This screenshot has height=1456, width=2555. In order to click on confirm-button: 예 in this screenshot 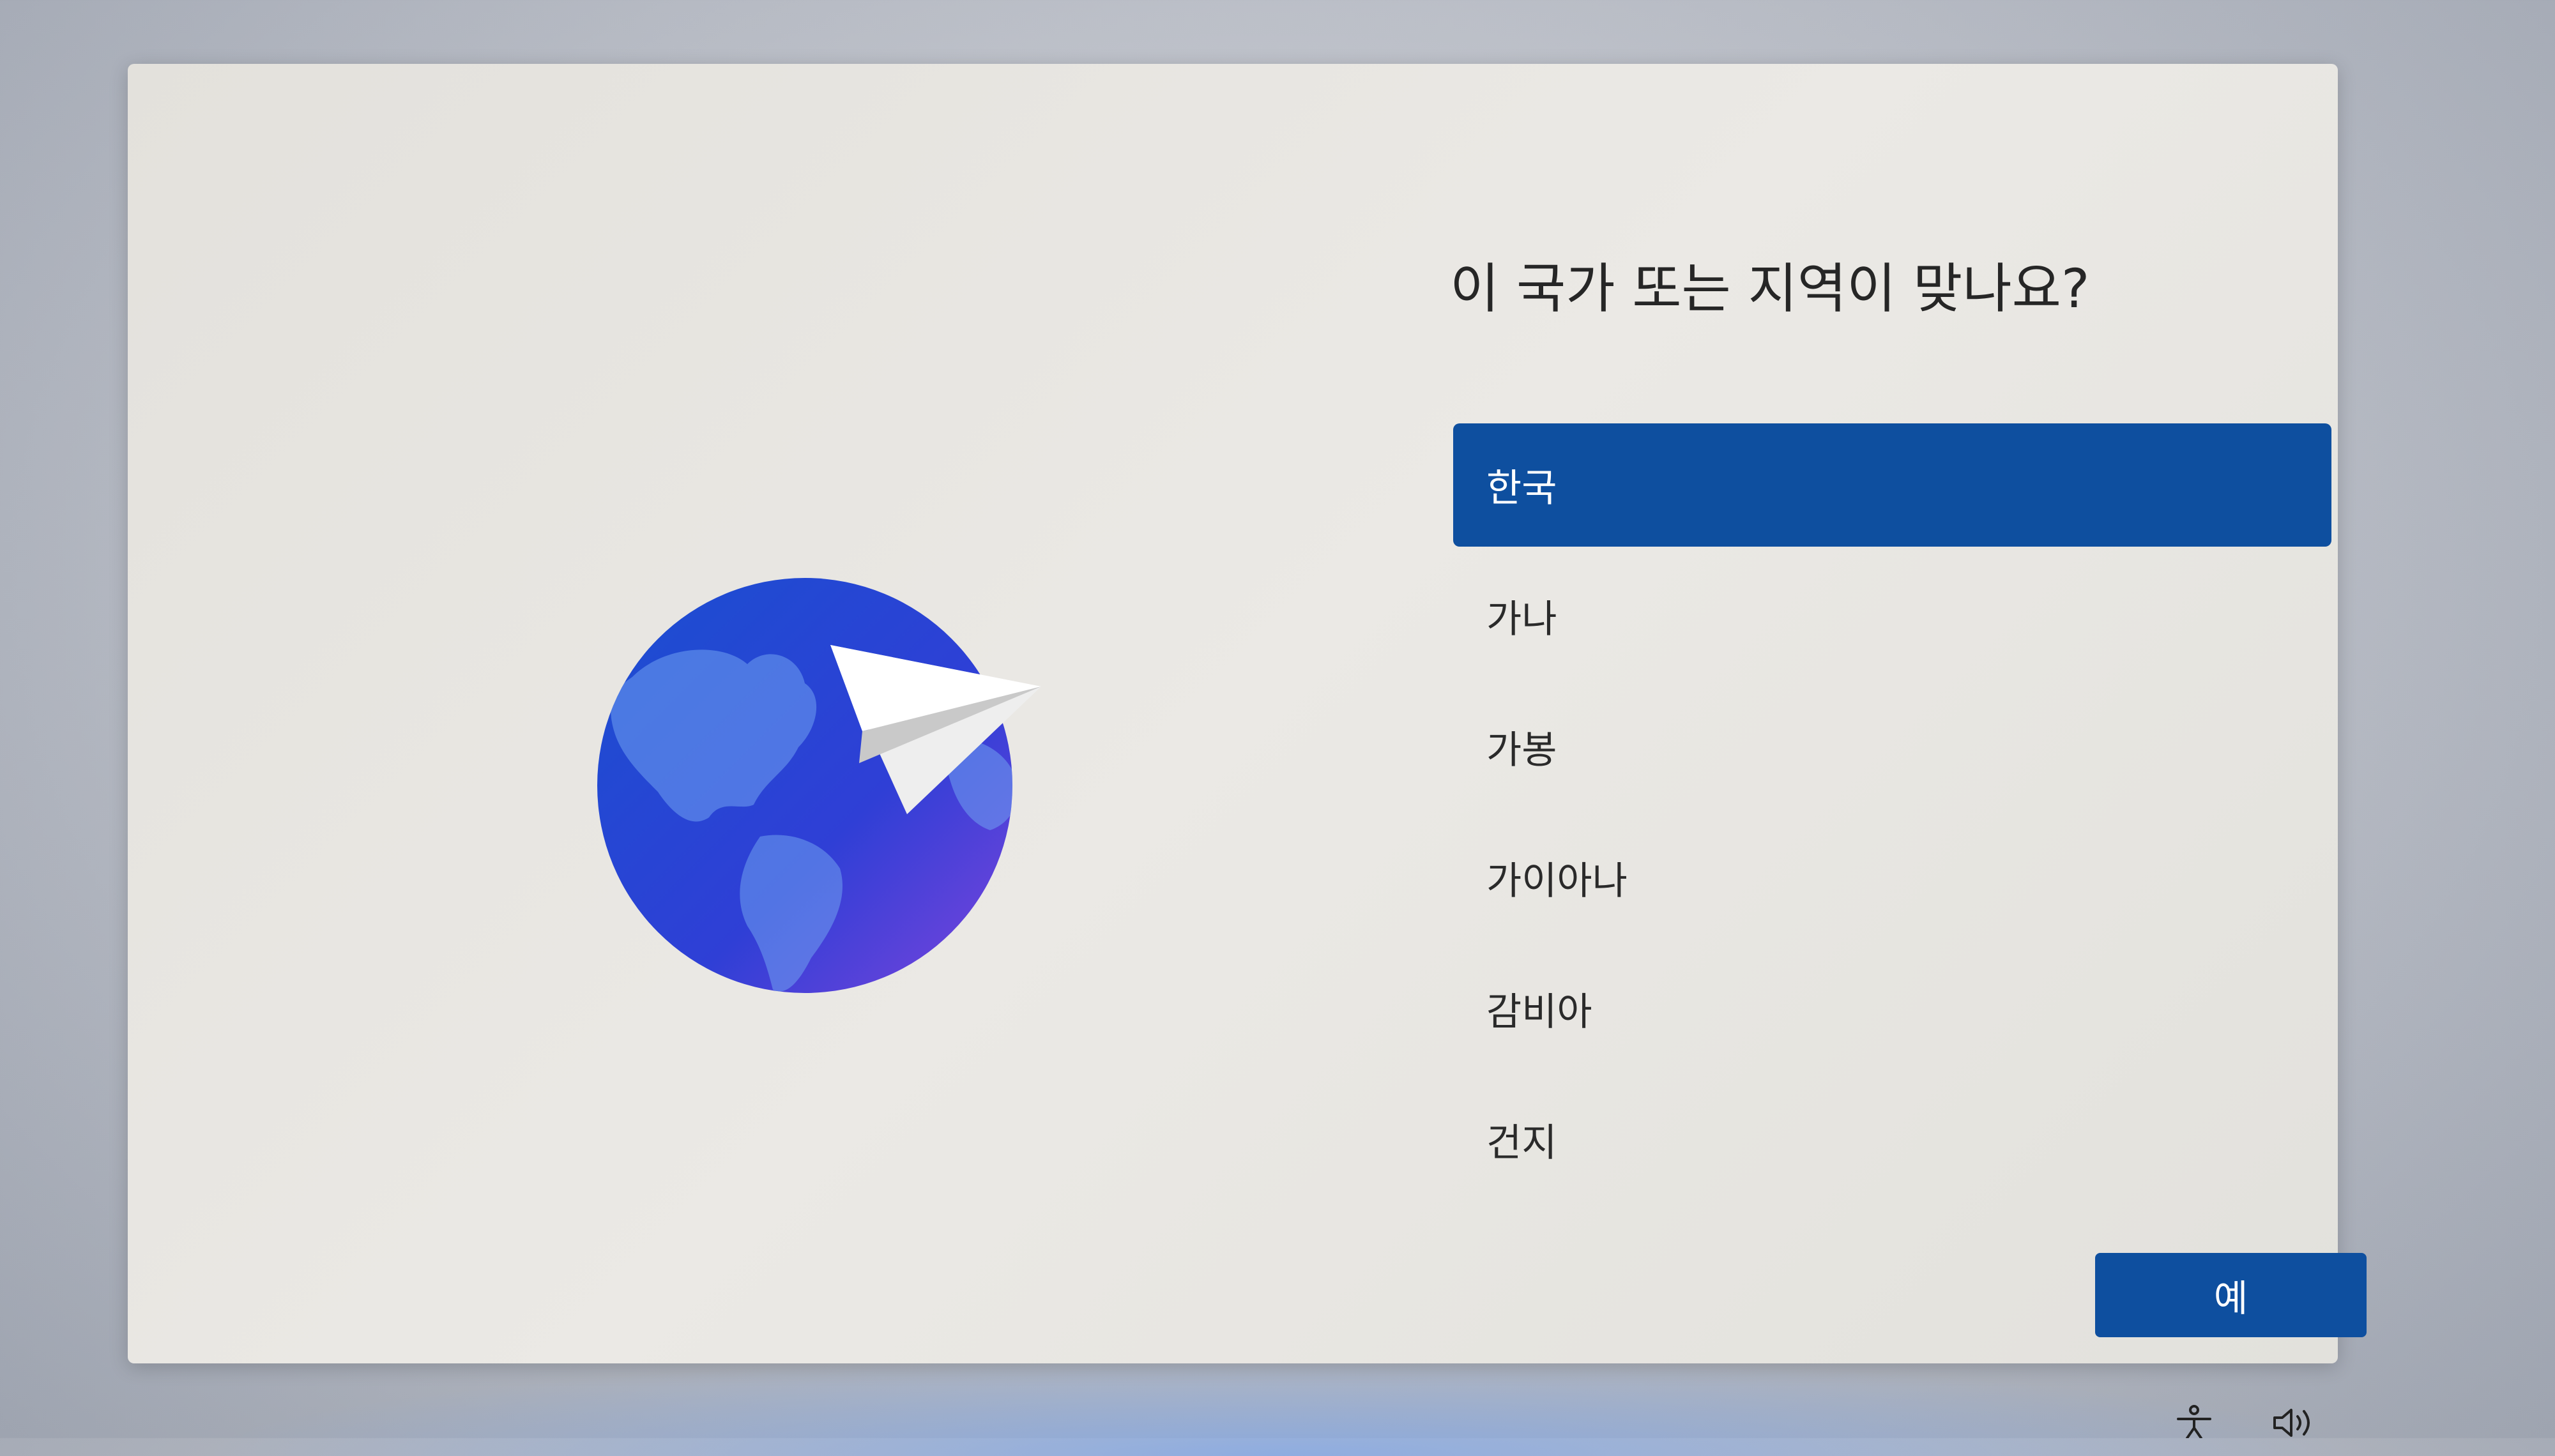, I will do `click(2231, 1295)`.